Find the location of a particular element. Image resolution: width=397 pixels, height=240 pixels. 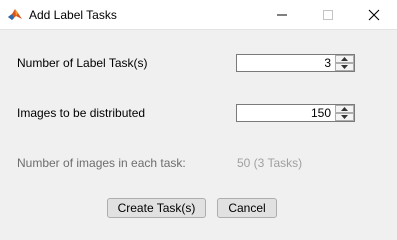

maximize-icon is located at coordinates (328, 15).